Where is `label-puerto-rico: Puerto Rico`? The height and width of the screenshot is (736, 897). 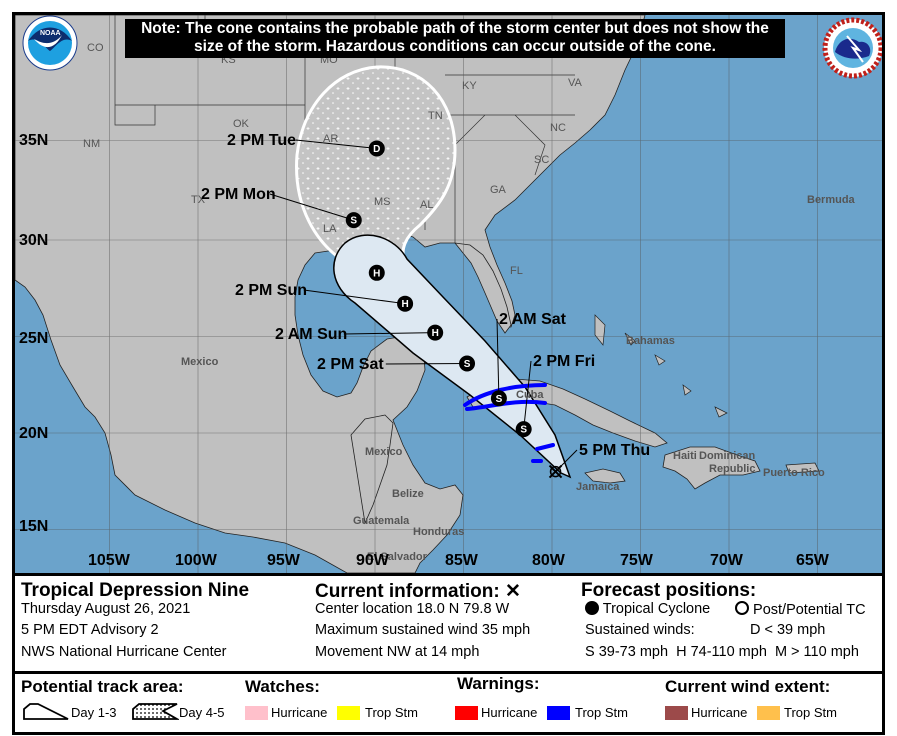 label-puerto-rico: Puerto Rico is located at coordinates (794, 473).